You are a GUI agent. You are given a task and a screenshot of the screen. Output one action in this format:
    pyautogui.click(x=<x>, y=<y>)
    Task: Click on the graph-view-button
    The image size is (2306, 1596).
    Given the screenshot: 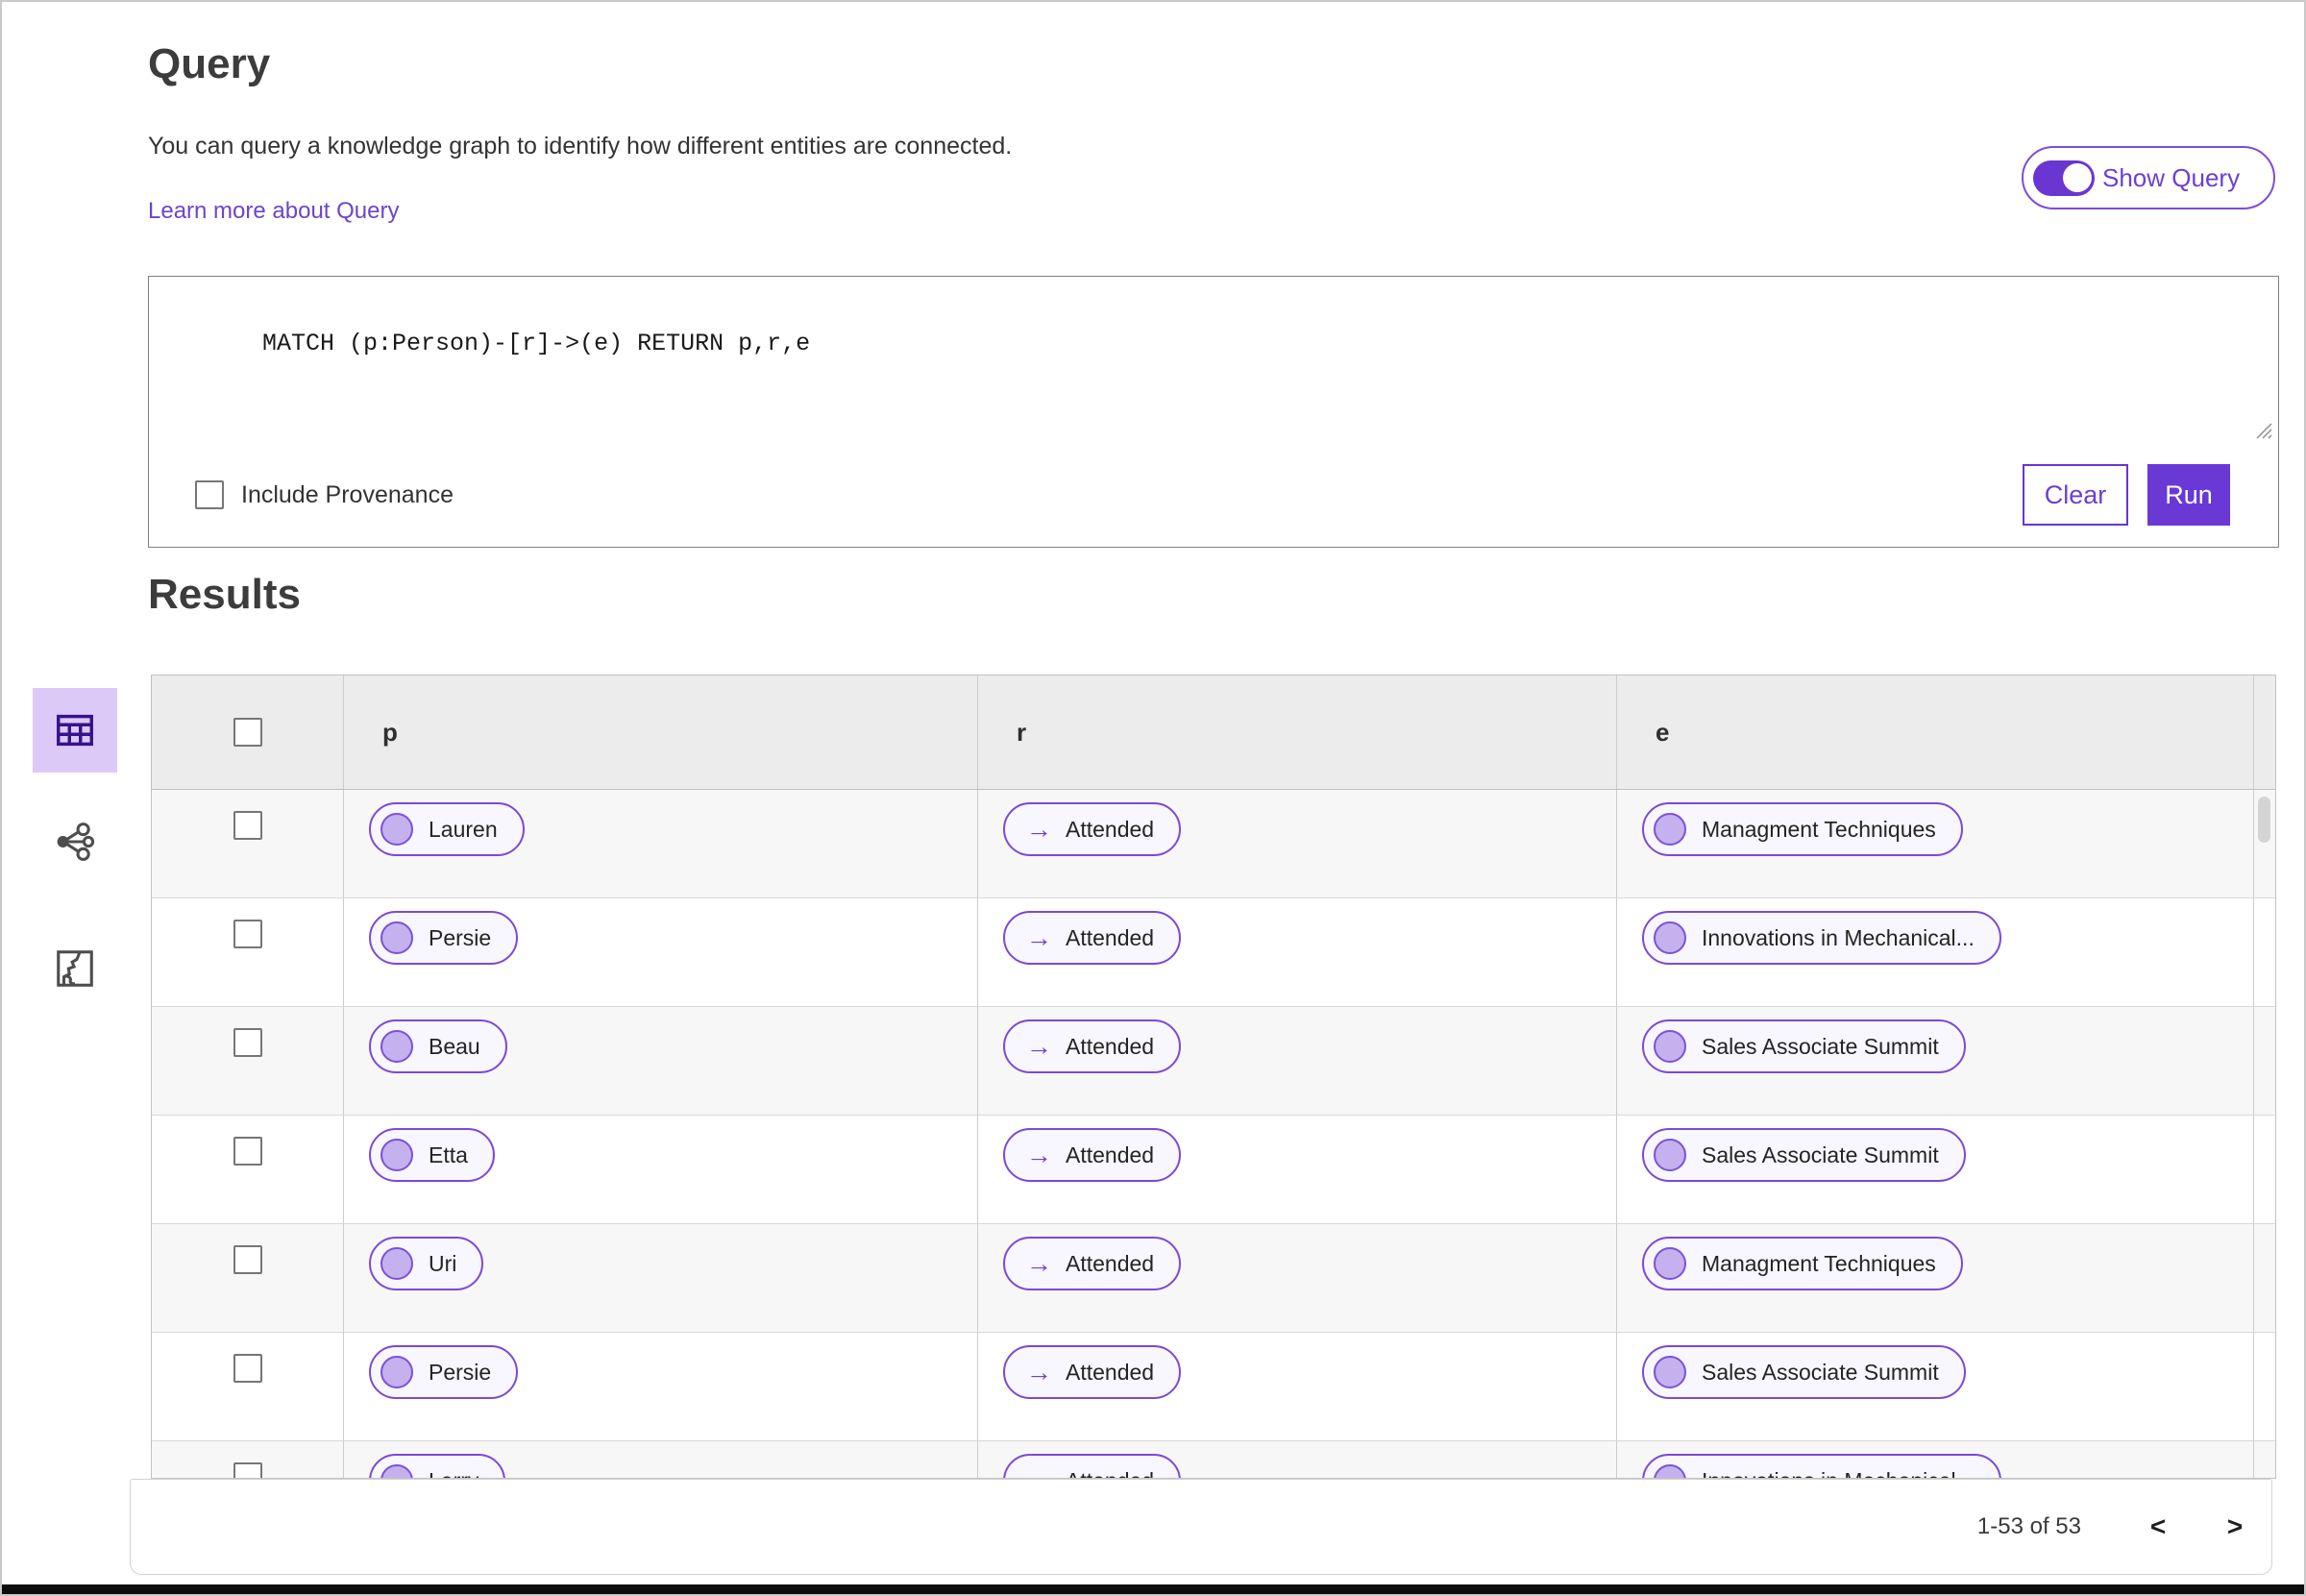 What is the action you would take?
    pyautogui.click(x=75, y=841)
    